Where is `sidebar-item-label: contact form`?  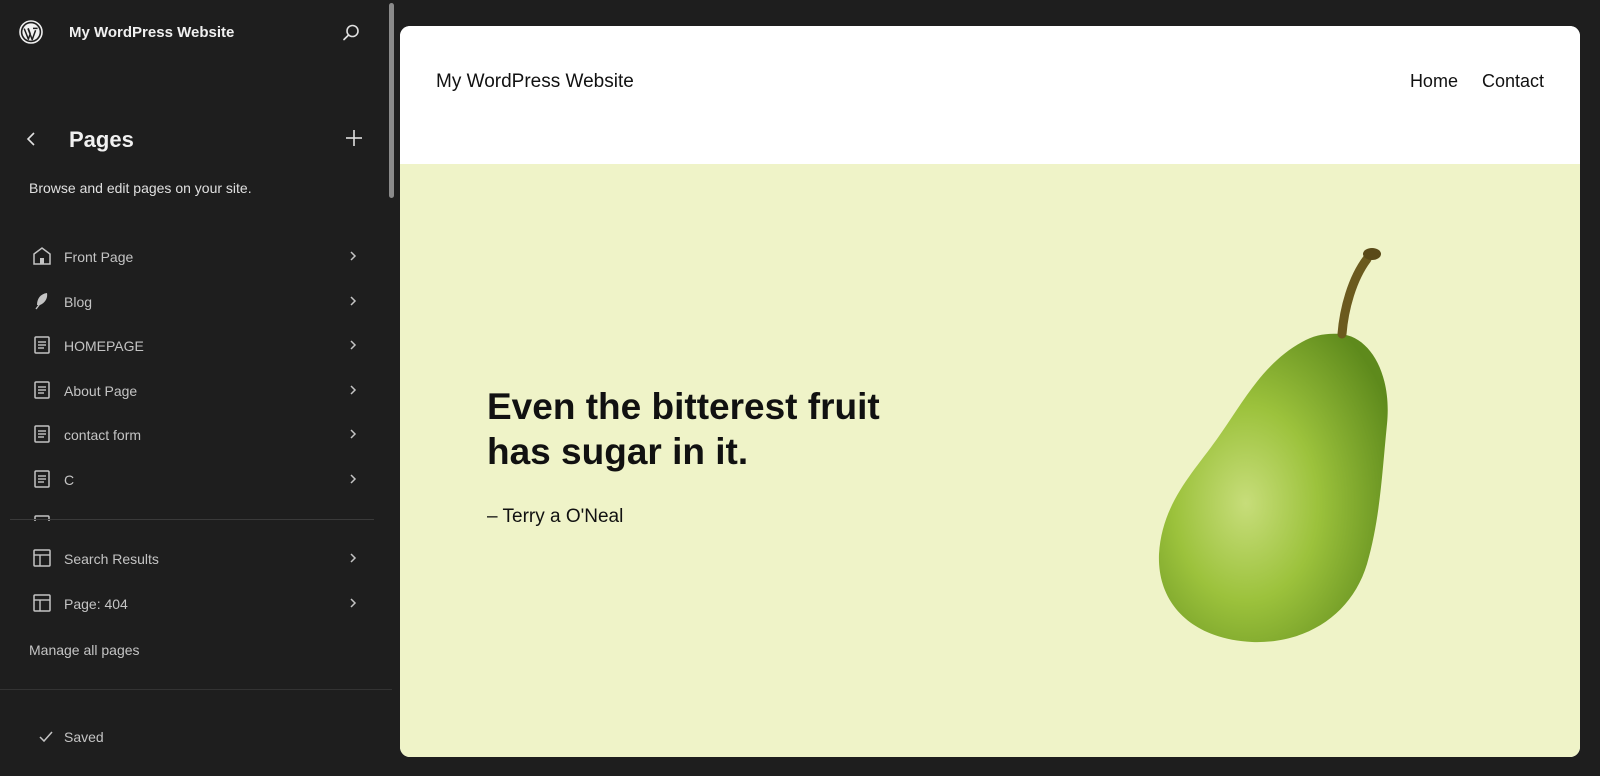 sidebar-item-label: contact form is located at coordinates (103, 435).